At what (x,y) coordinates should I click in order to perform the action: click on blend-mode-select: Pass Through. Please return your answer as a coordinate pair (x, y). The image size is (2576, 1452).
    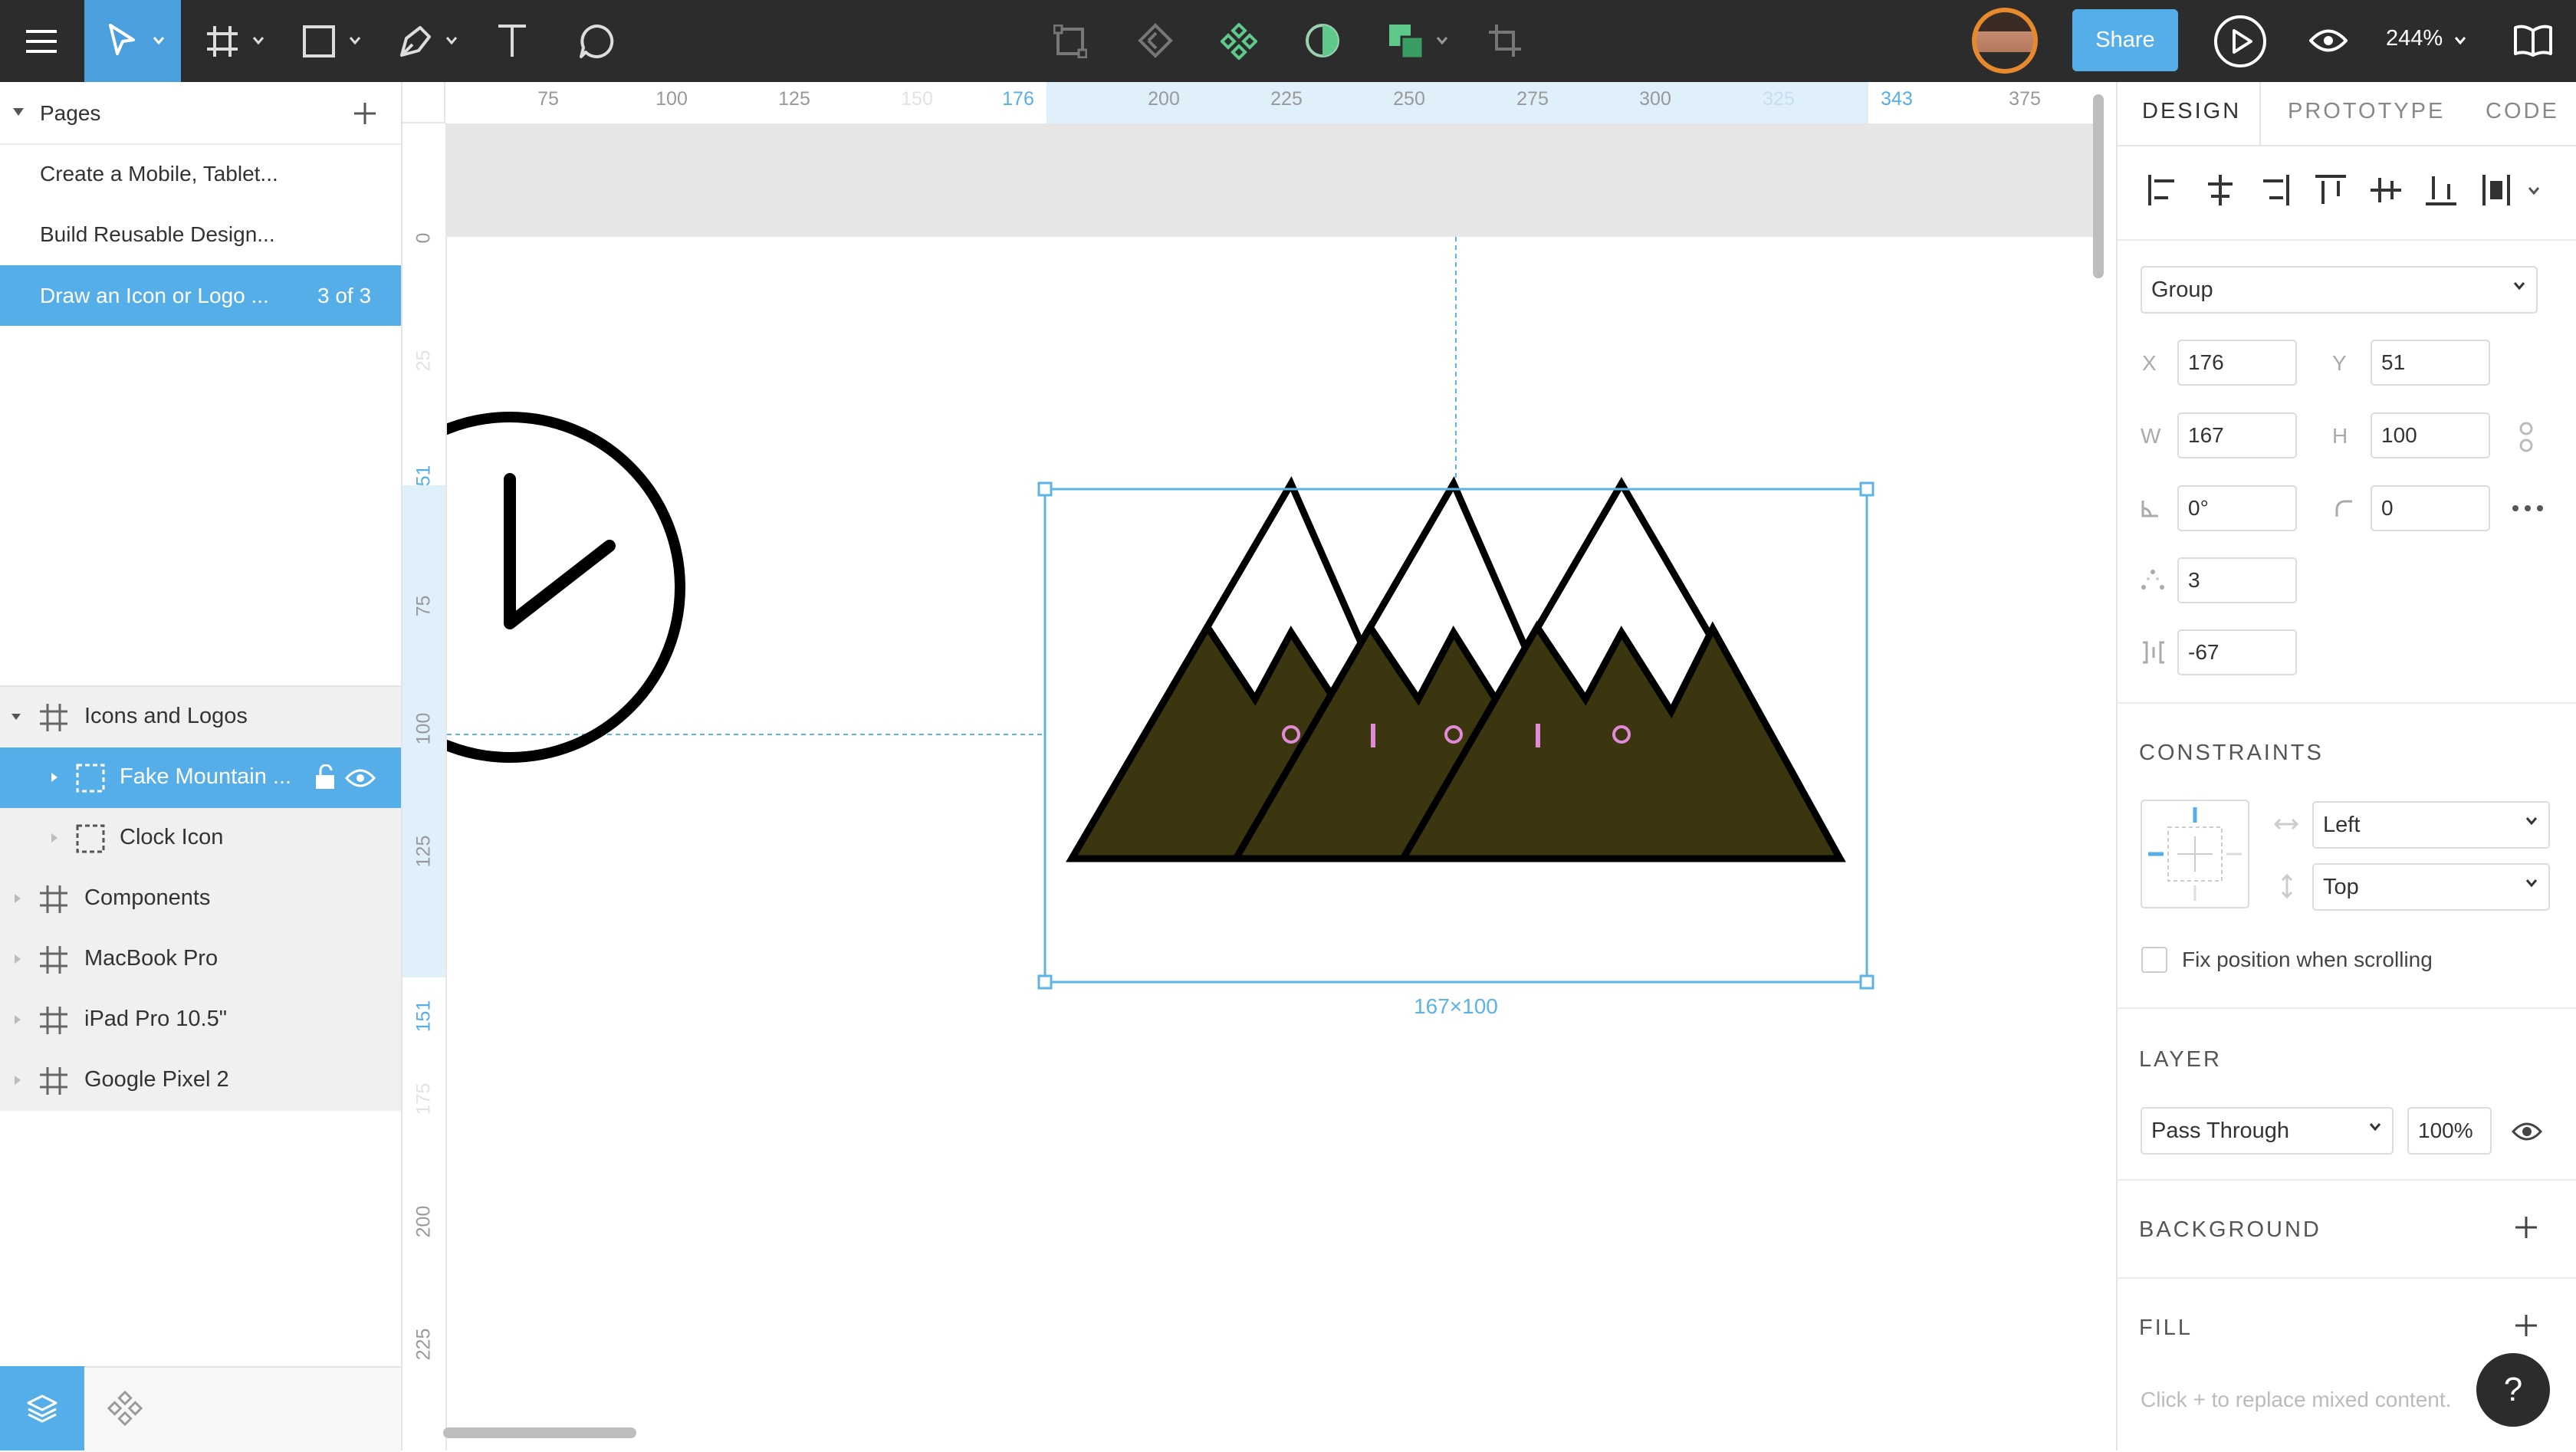
    Looking at the image, I should click on (2267, 1131).